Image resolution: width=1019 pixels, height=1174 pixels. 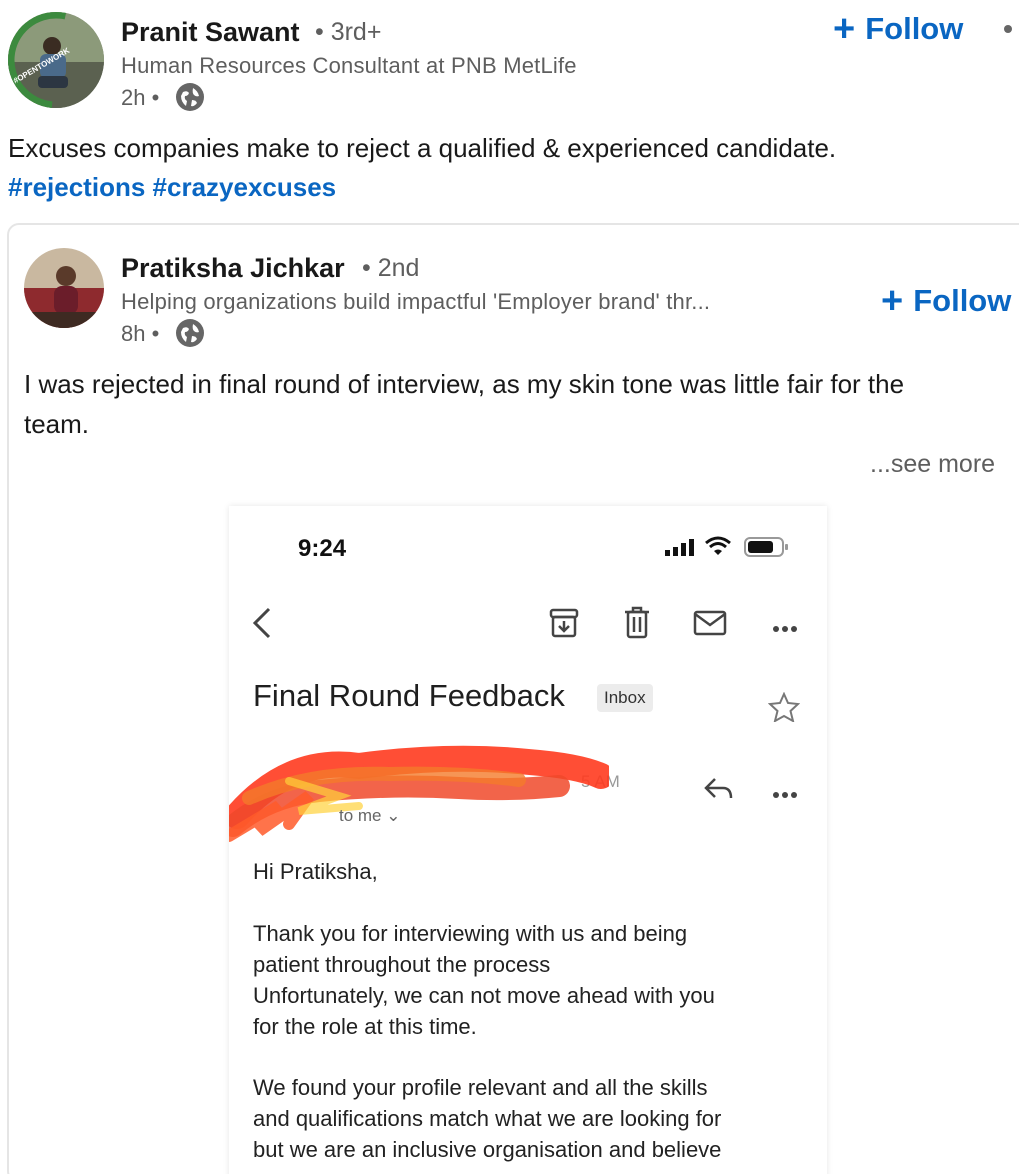 I want to click on reshared-text-line2: team., so click(x=57, y=424).